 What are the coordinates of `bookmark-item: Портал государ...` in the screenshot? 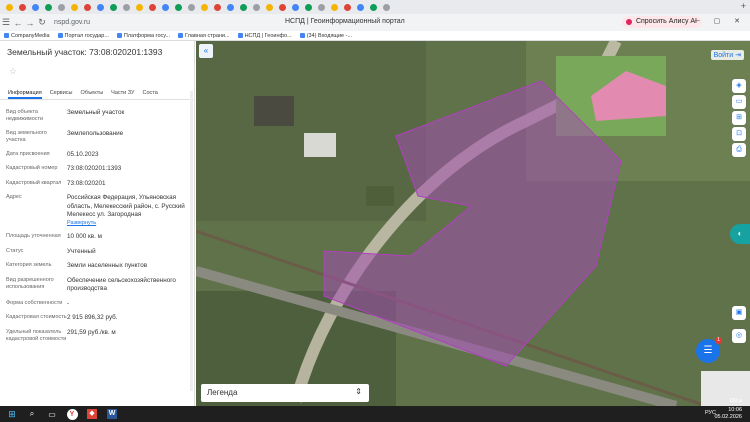 It's located at (83, 36).